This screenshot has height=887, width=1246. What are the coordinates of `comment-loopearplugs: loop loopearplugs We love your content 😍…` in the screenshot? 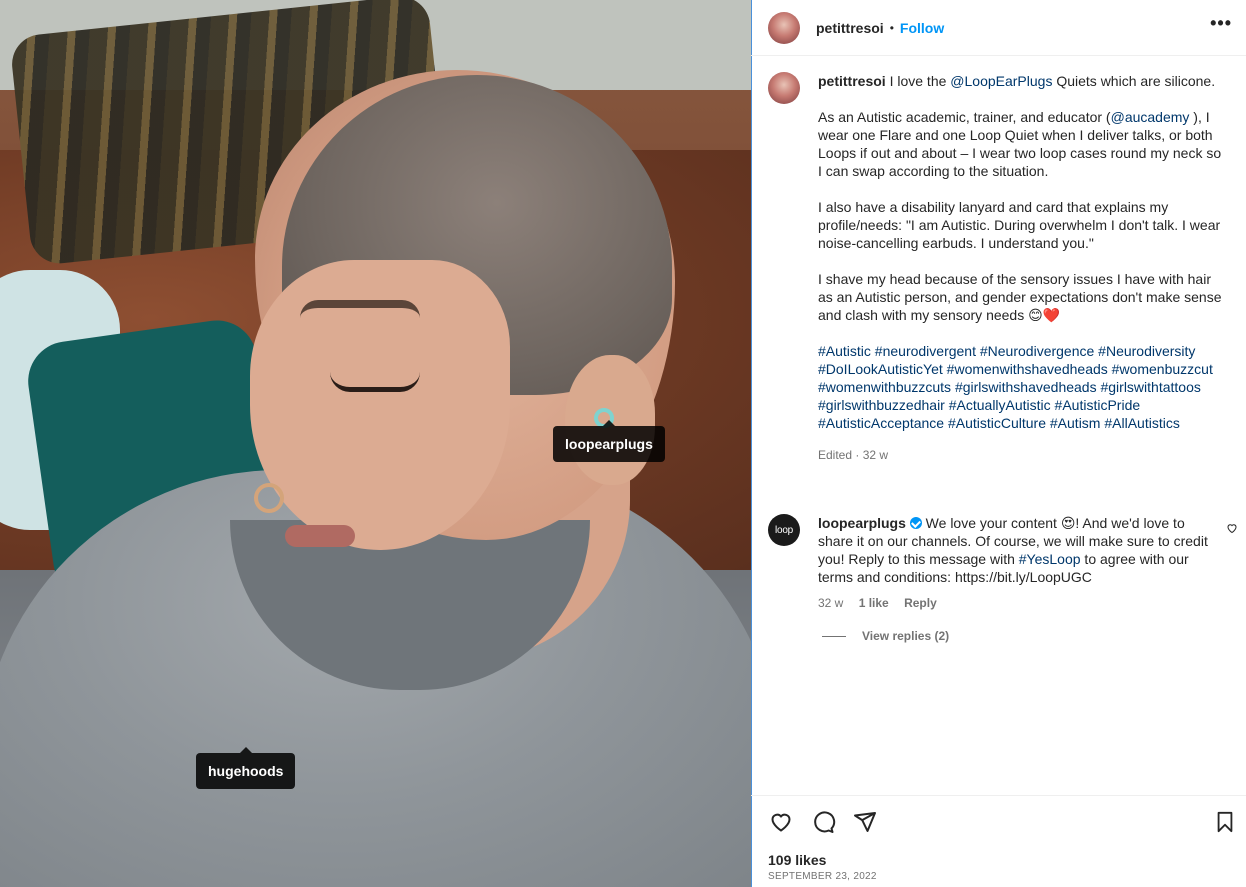 It's located at (988, 563).